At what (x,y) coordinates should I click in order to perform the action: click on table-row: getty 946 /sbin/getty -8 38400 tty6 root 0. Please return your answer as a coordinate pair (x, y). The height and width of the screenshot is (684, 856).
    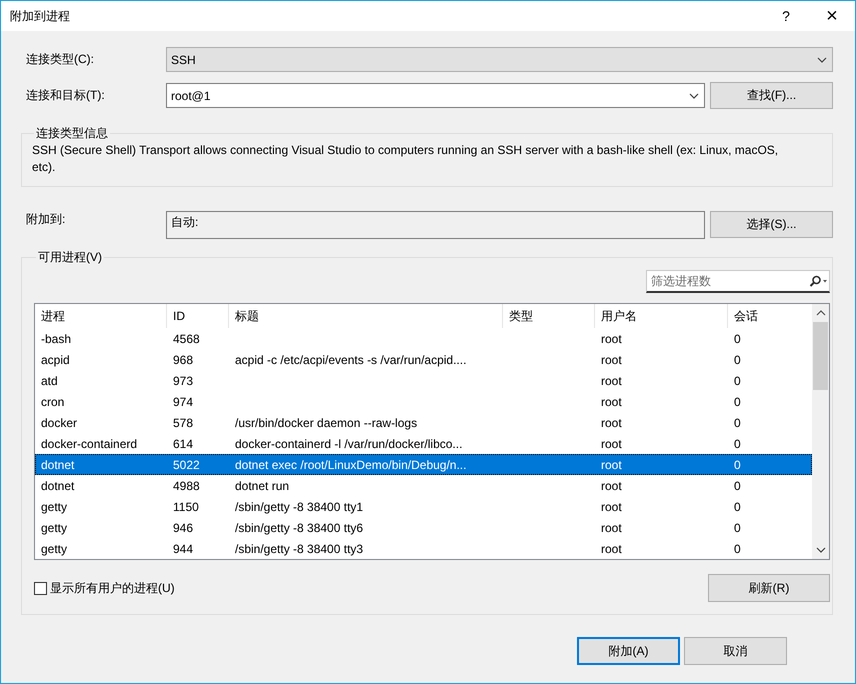
    Looking at the image, I should click on (423, 527).